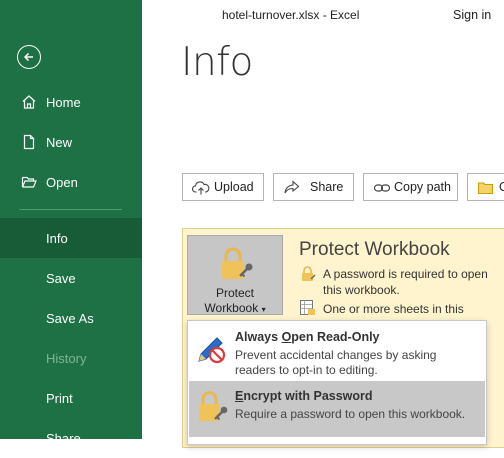  I want to click on open-location-label: O, so click(501, 187).